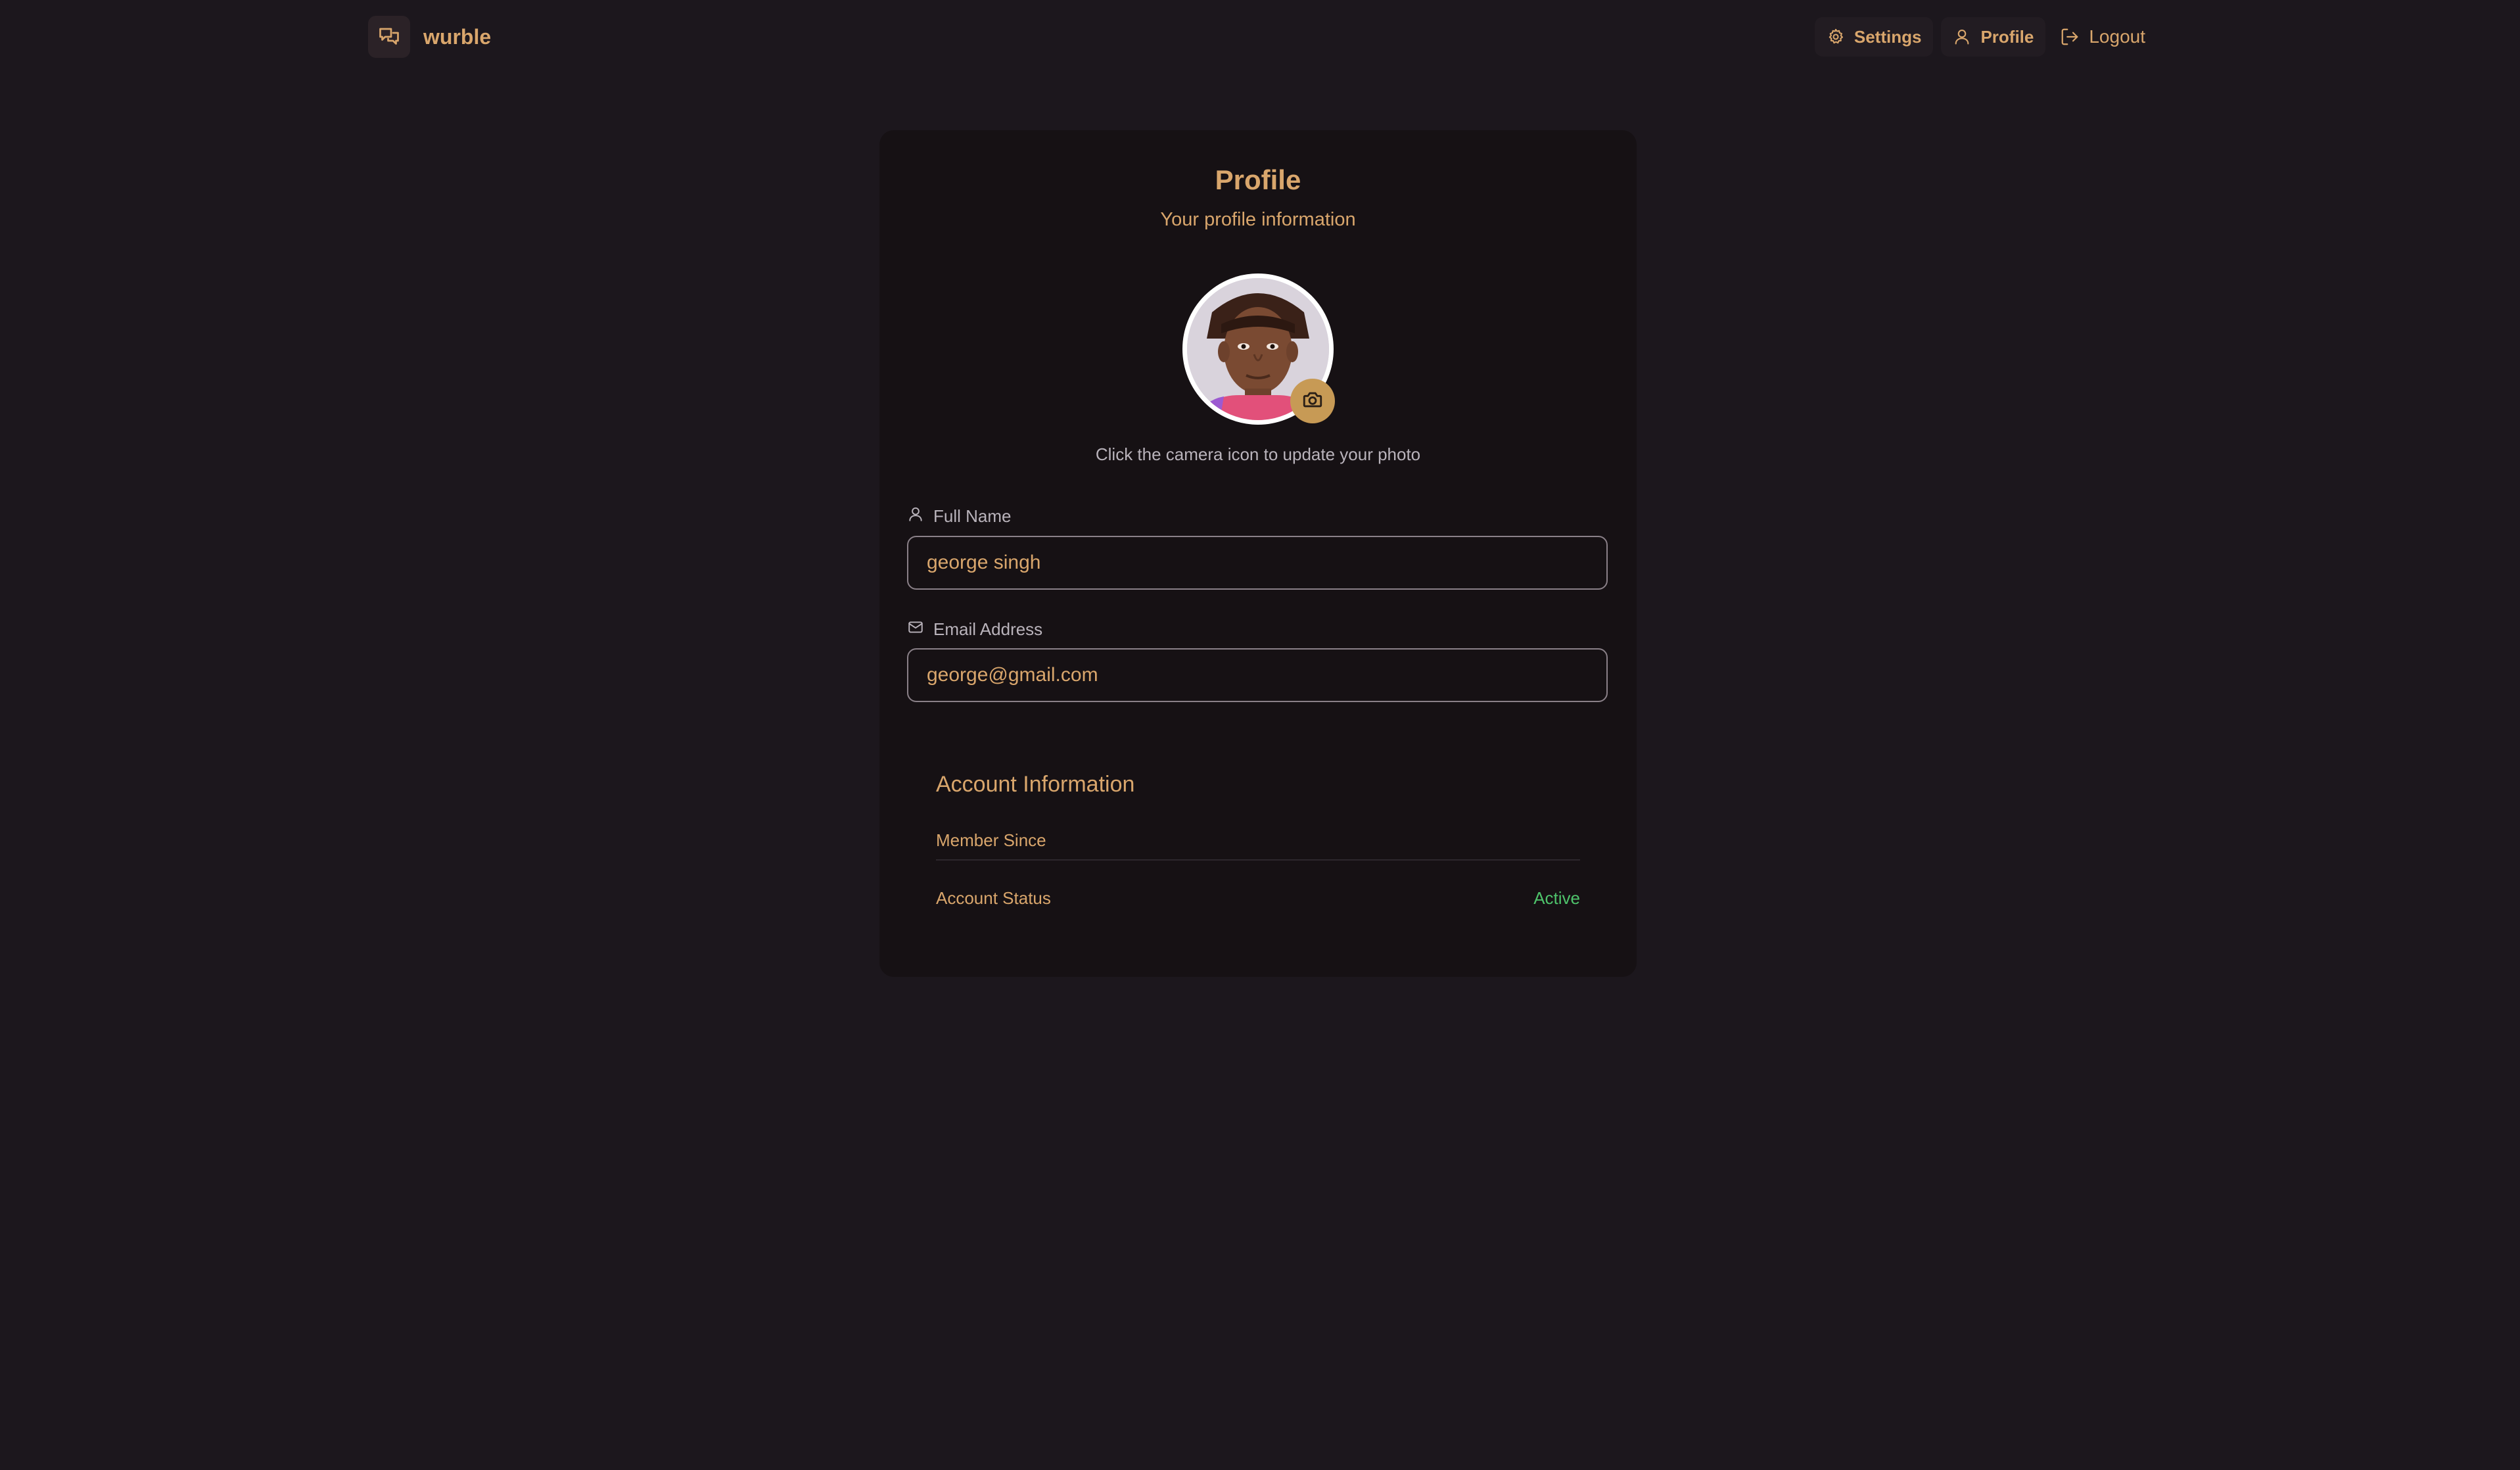  Describe the element at coordinates (988, 629) in the screenshot. I see `email-label-text: Email Address` at that location.